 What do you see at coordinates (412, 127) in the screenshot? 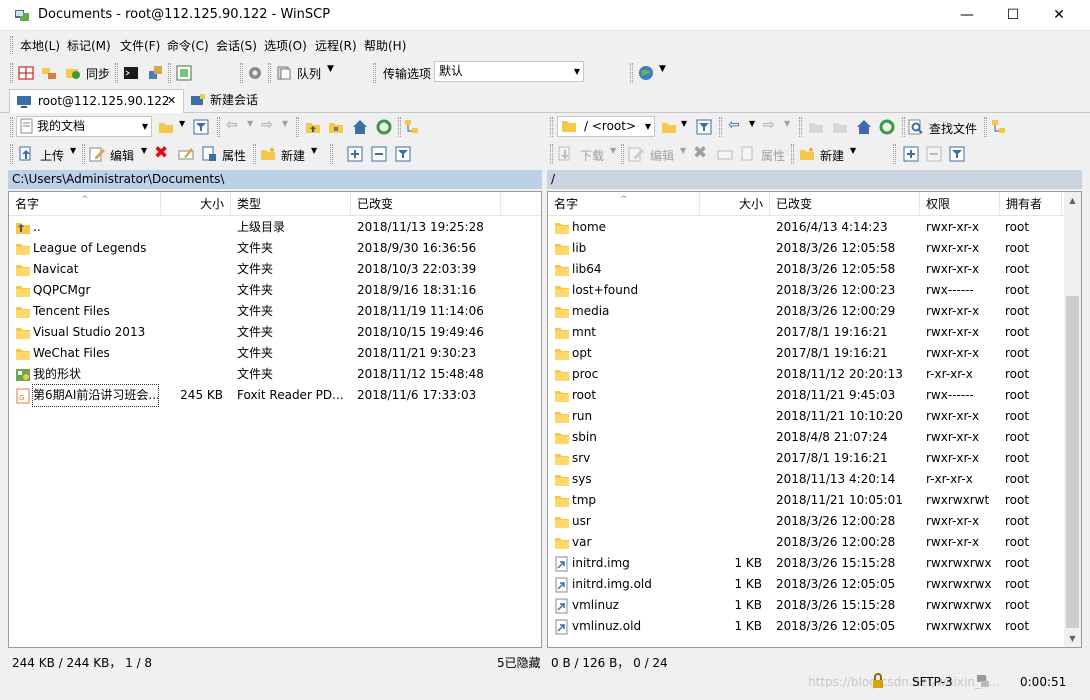
I see `tree-view-icon` at bounding box center [412, 127].